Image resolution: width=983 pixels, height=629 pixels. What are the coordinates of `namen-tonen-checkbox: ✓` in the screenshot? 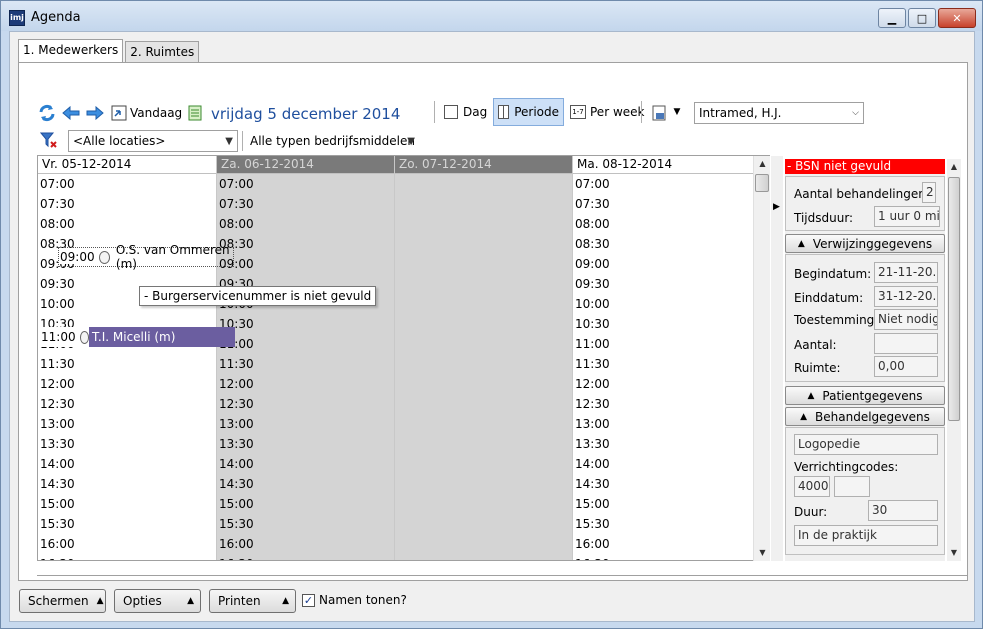 It's located at (308, 600).